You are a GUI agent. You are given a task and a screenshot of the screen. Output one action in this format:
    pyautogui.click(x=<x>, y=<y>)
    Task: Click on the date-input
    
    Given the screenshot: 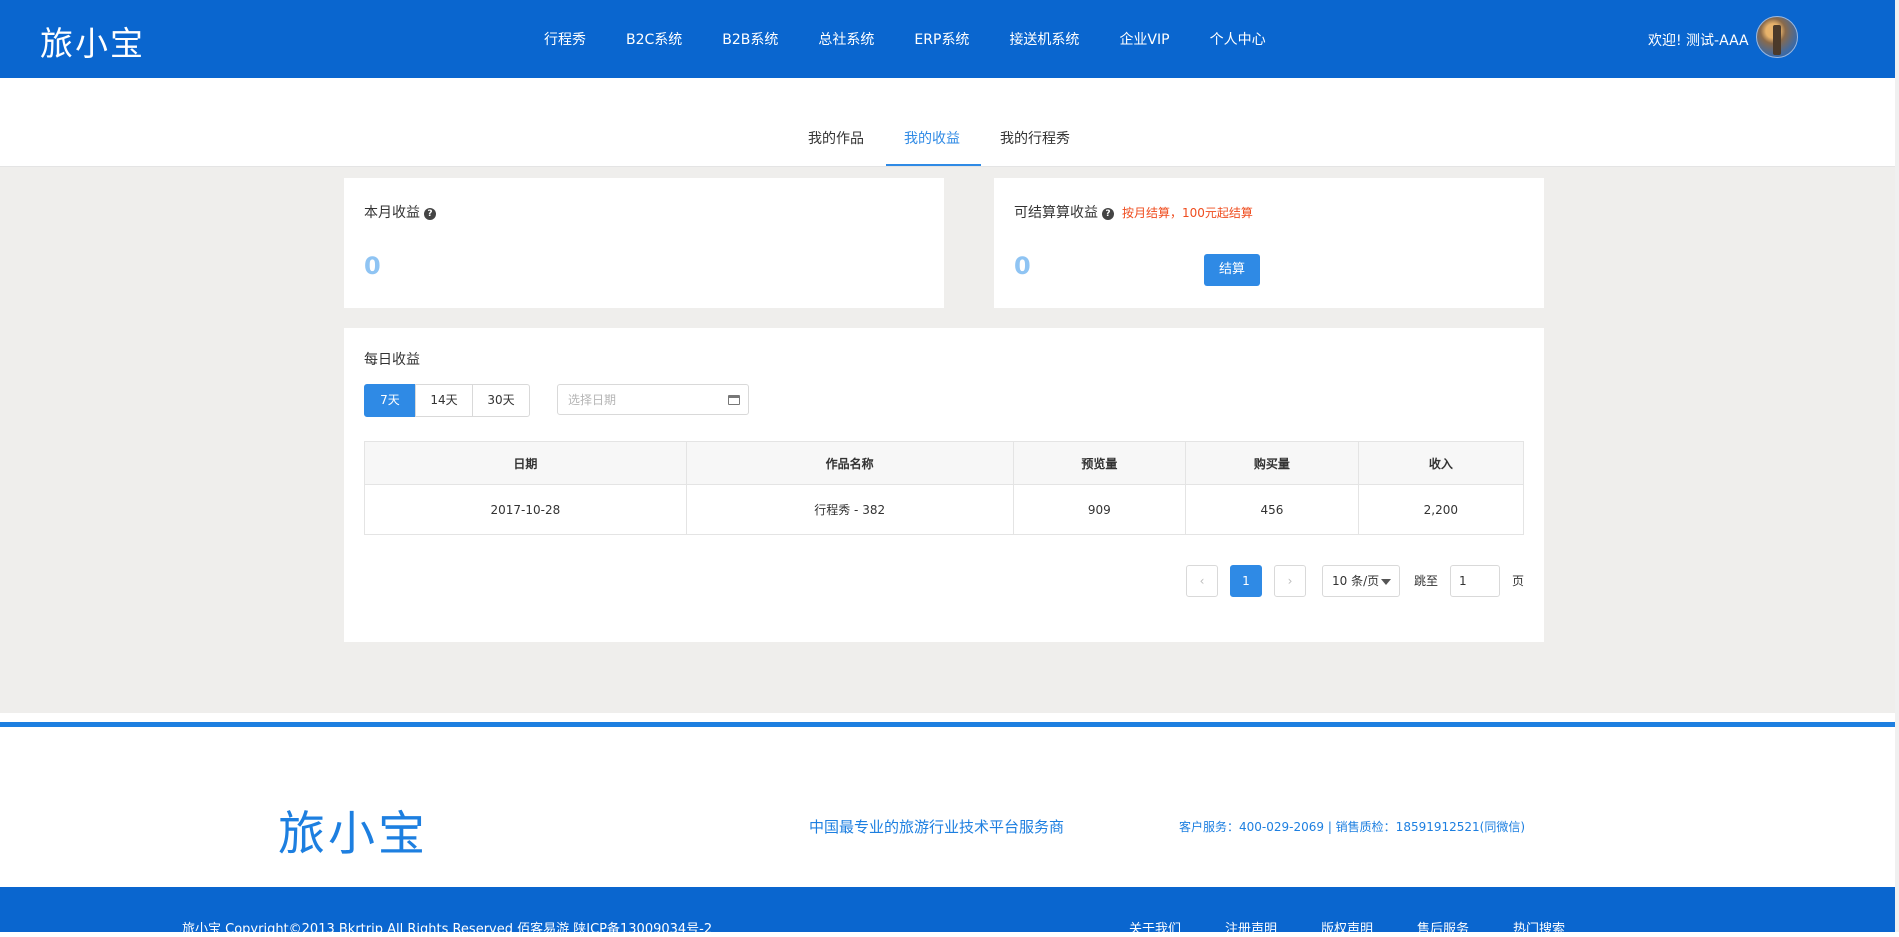 What is the action you would take?
    pyautogui.click(x=643, y=400)
    